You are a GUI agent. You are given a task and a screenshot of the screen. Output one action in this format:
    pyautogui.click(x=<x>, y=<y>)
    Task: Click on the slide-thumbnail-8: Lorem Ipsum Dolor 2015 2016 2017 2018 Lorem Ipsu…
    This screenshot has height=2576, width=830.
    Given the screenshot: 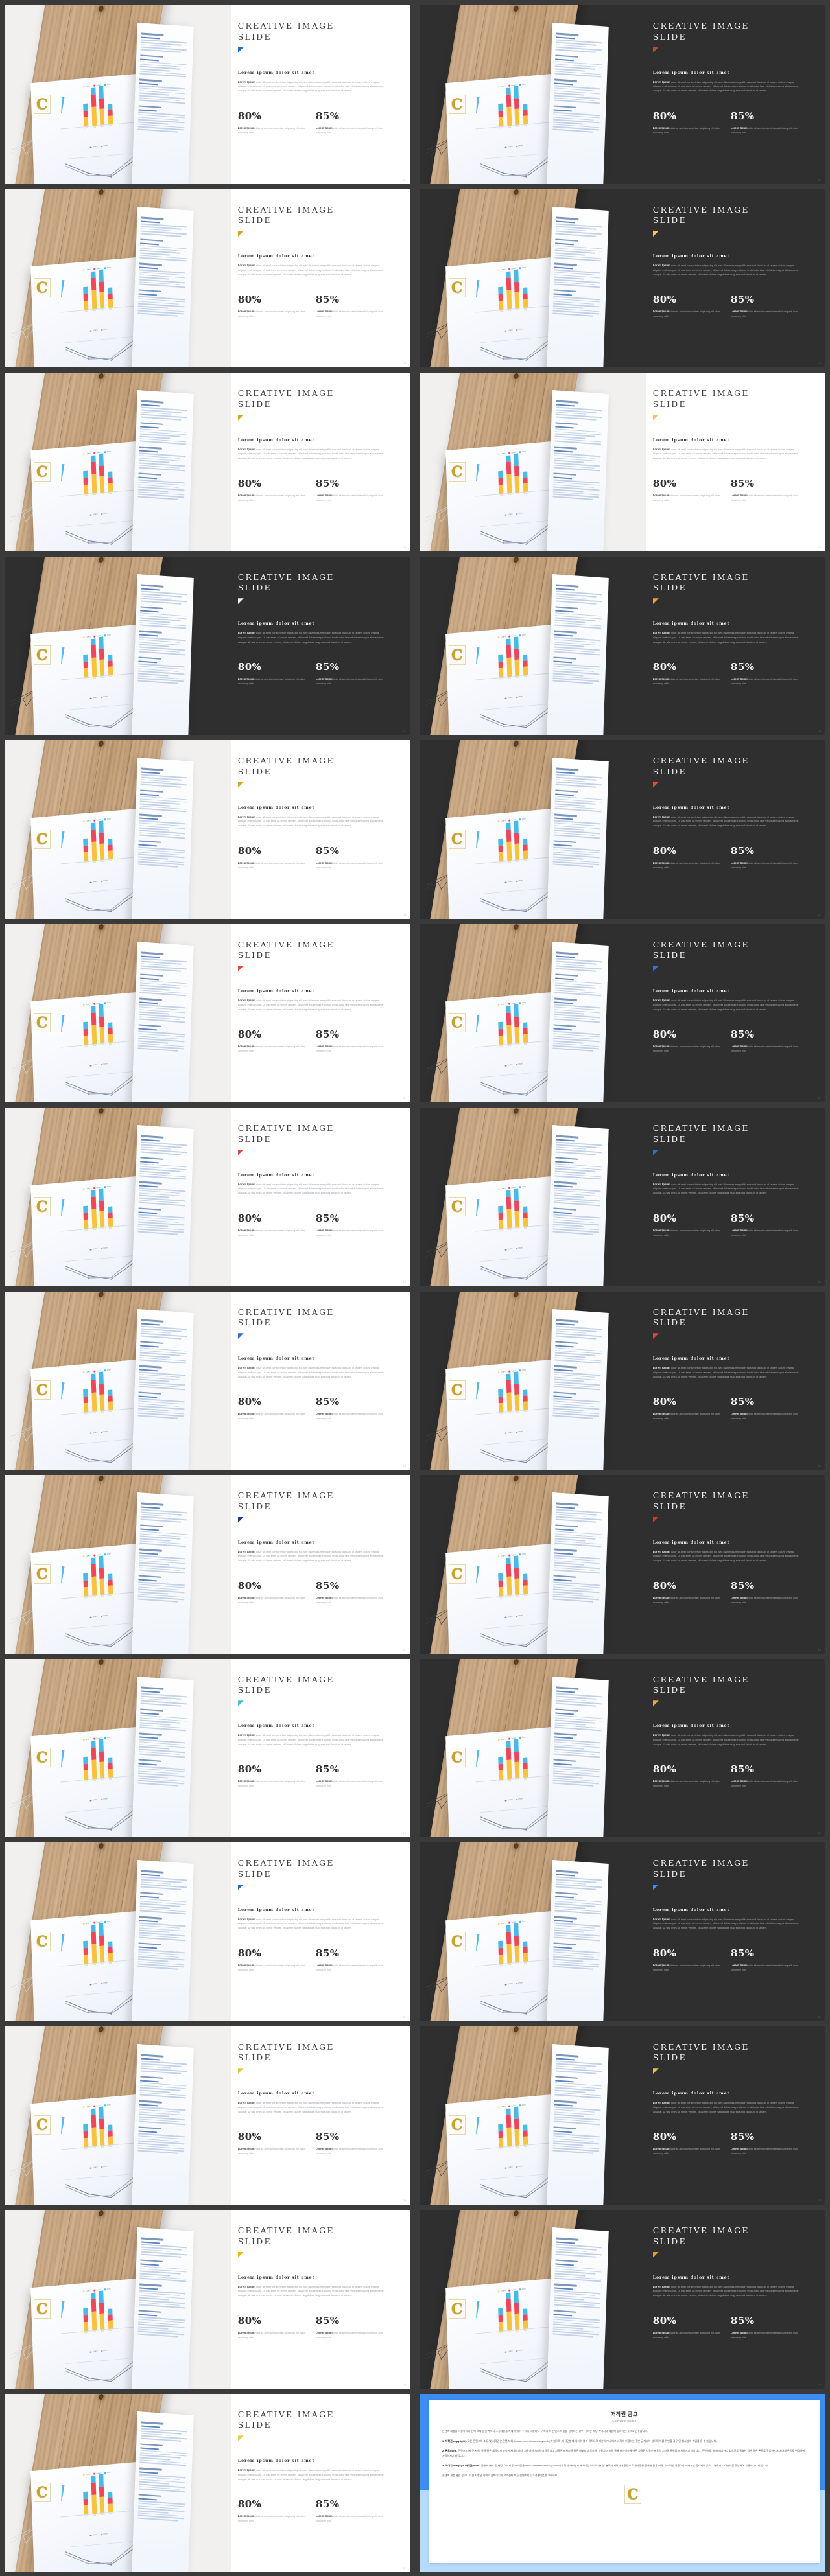 What is the action you would take?
    pyautogui.click(x=622, y=646)
    